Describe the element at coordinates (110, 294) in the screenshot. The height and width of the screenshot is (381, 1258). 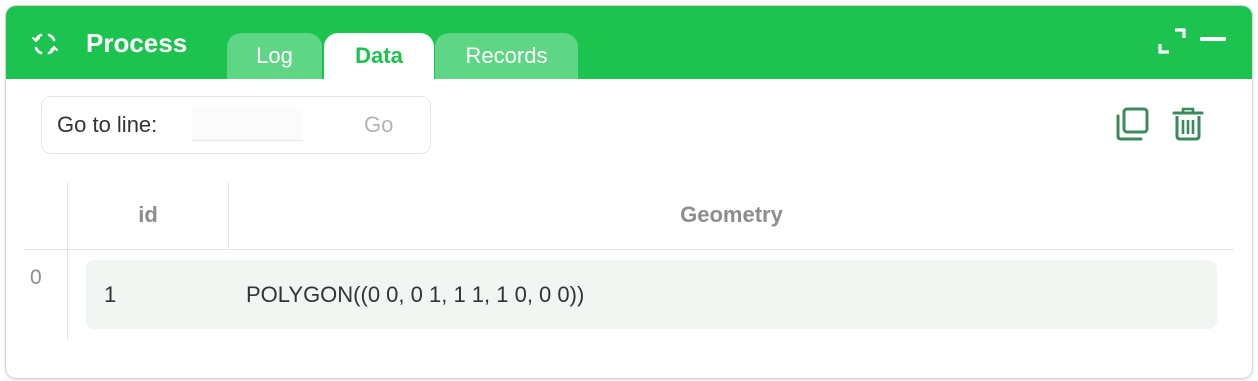
I see `cell-id: 1` at that location.